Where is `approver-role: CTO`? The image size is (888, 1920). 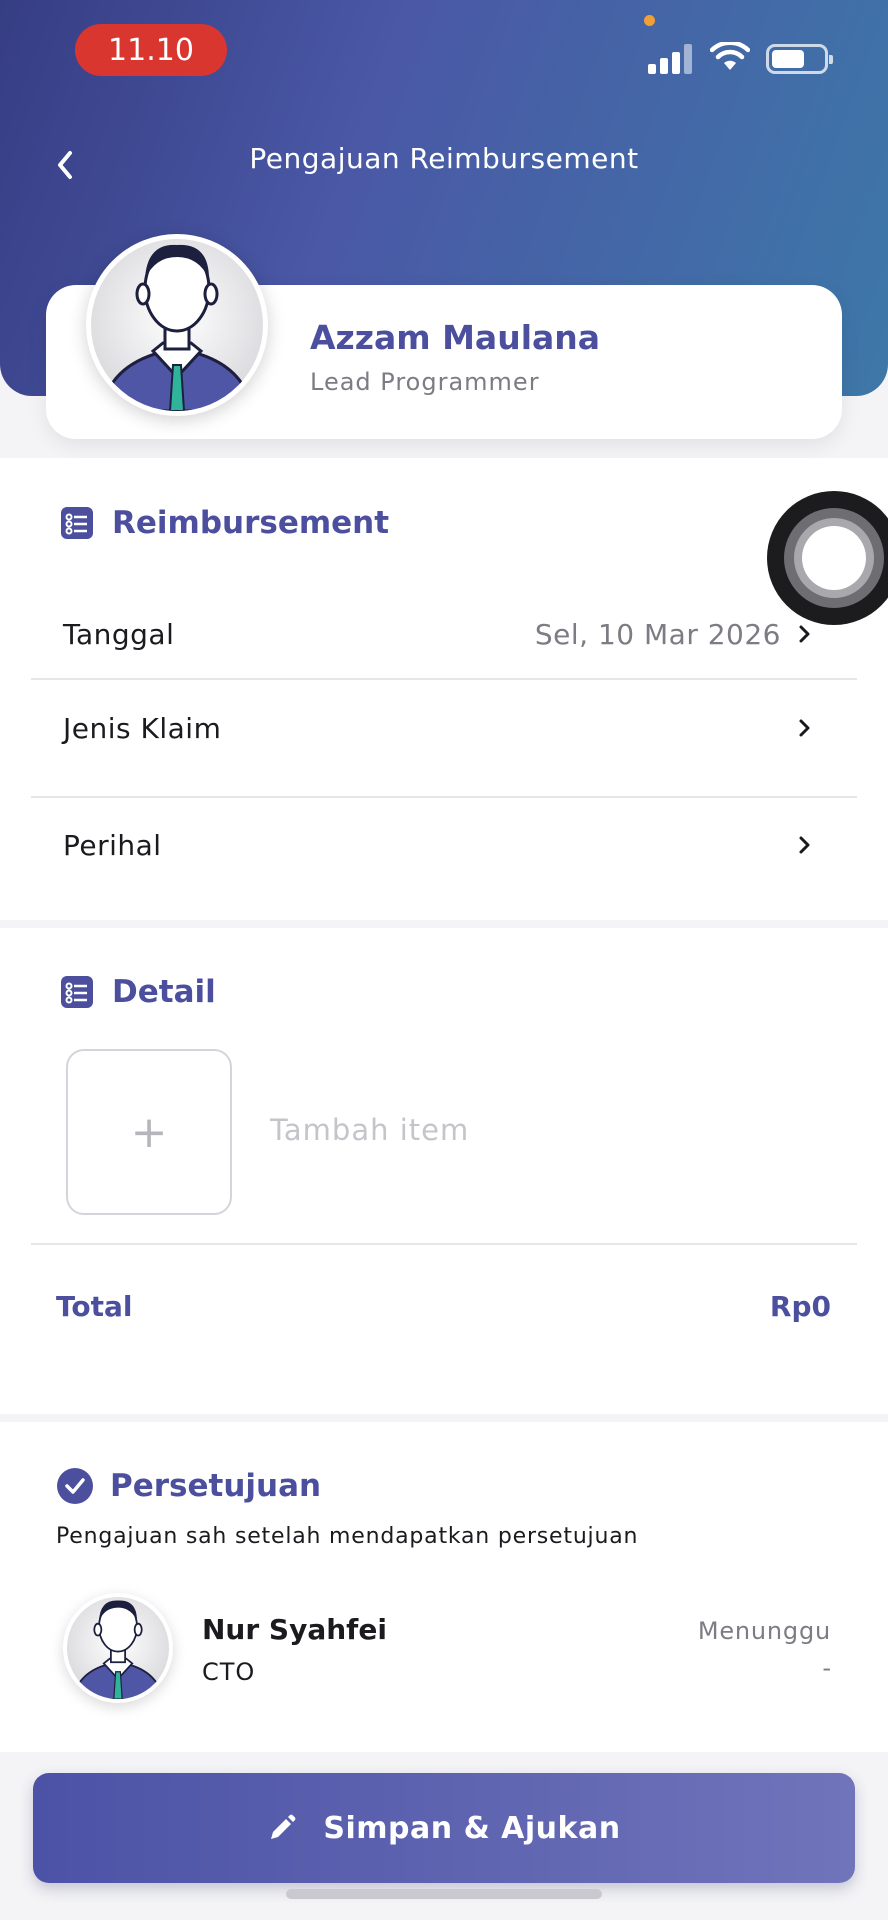
approver-role: CTO is located at coordinates (229, 1672).